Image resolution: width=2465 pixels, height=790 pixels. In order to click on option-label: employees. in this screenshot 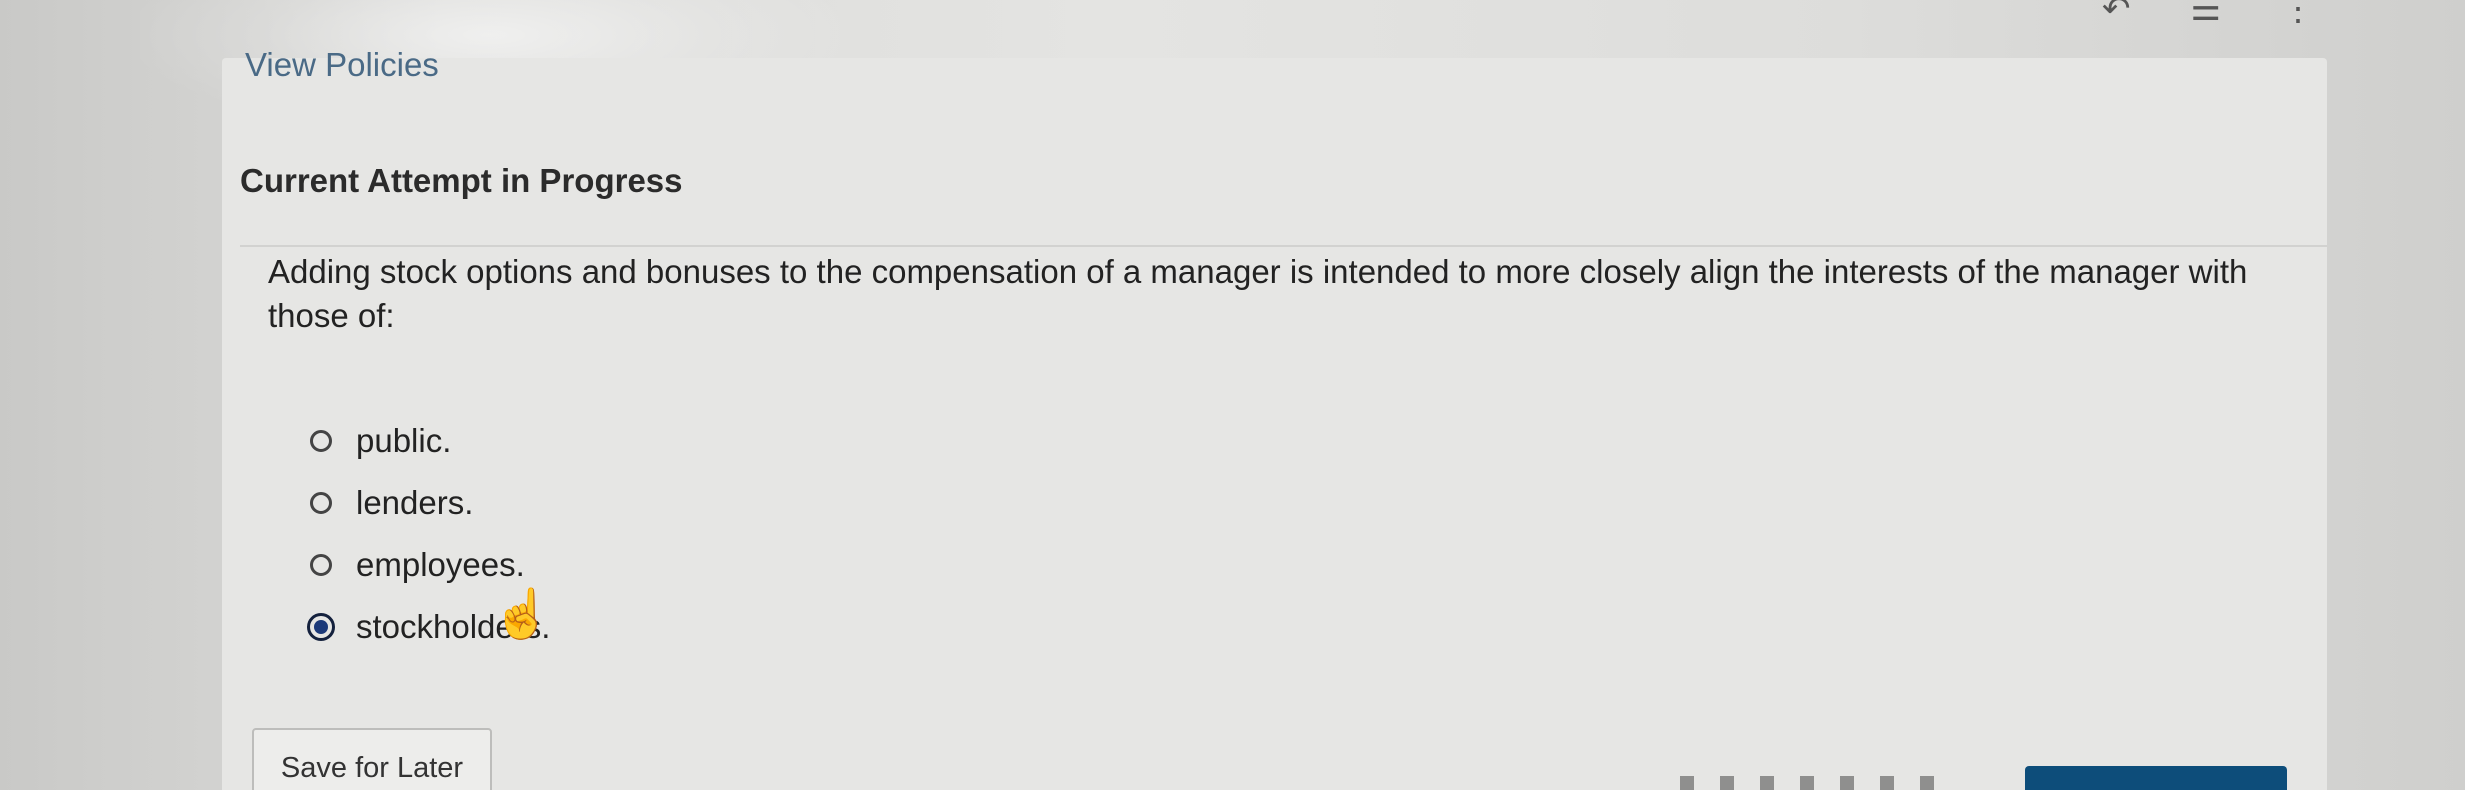, I will do `click(440, 564)`.